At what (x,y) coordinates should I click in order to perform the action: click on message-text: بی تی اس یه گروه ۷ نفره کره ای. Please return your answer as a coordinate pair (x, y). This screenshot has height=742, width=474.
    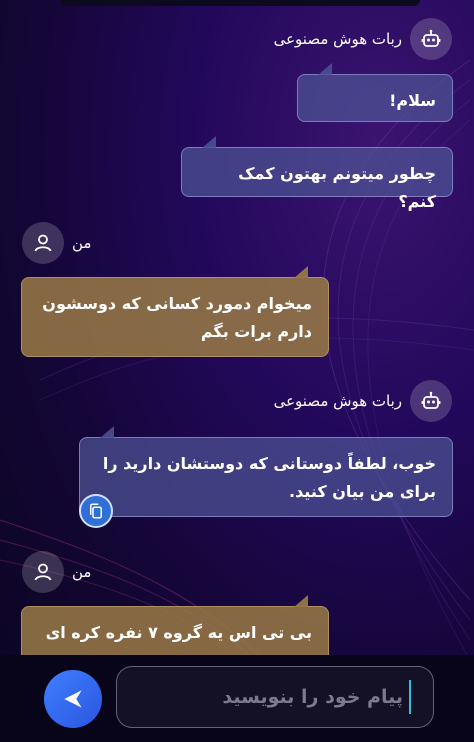
    Looking at the image, I should click on (178, 632).